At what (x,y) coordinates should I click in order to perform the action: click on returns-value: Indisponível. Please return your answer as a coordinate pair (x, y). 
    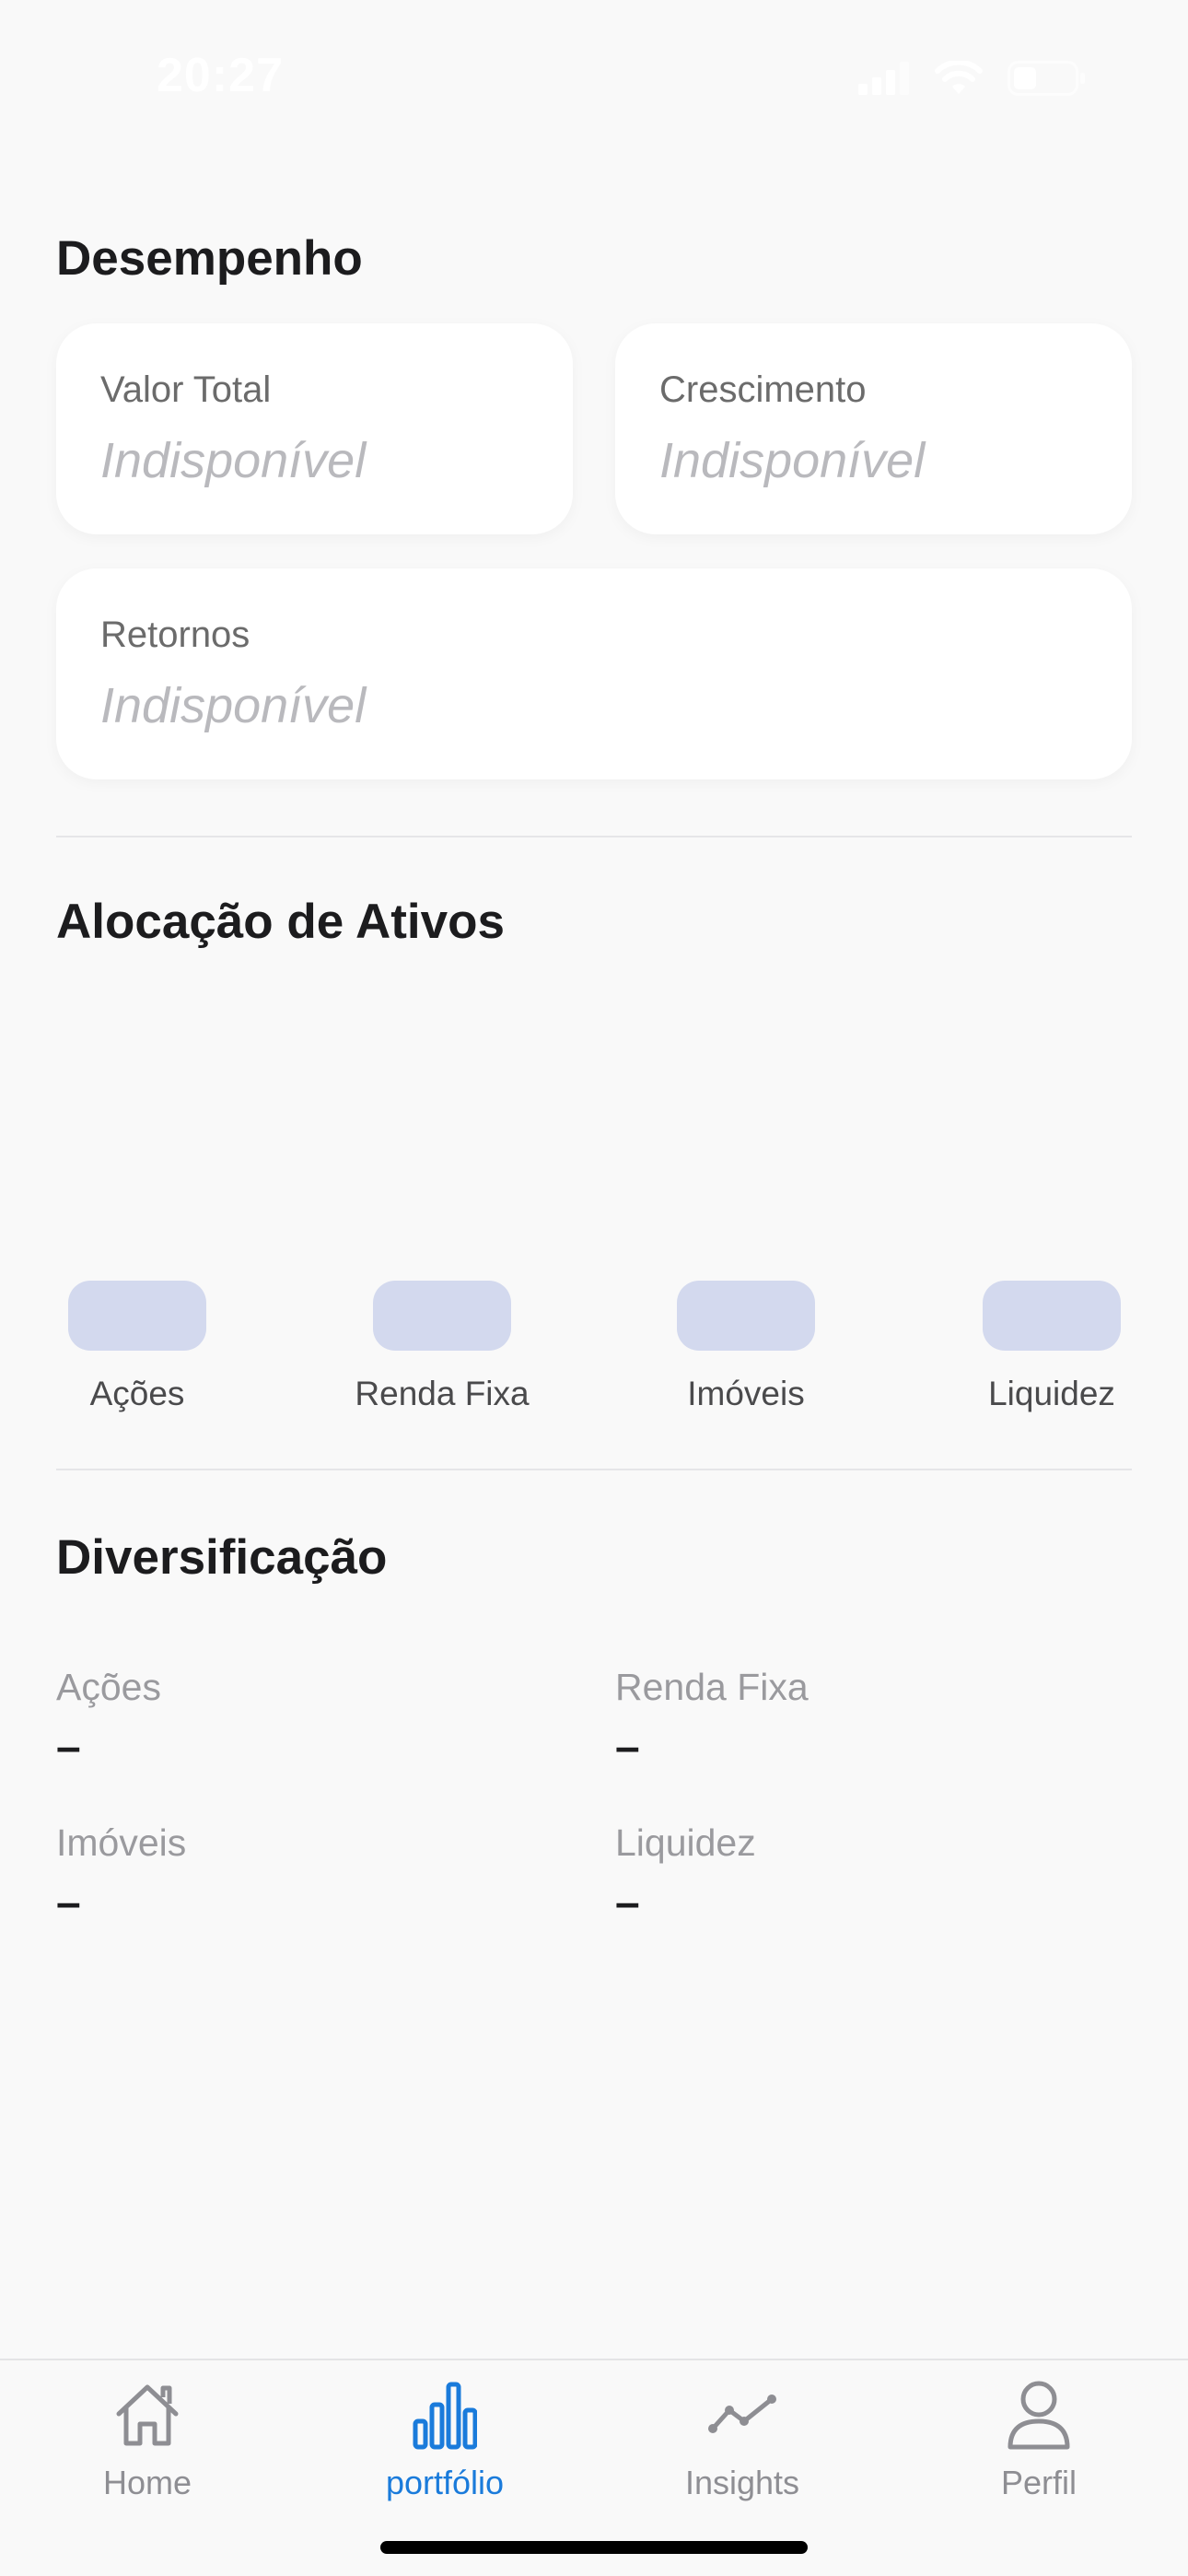
    Looking at the image, I should click on (233, 705).